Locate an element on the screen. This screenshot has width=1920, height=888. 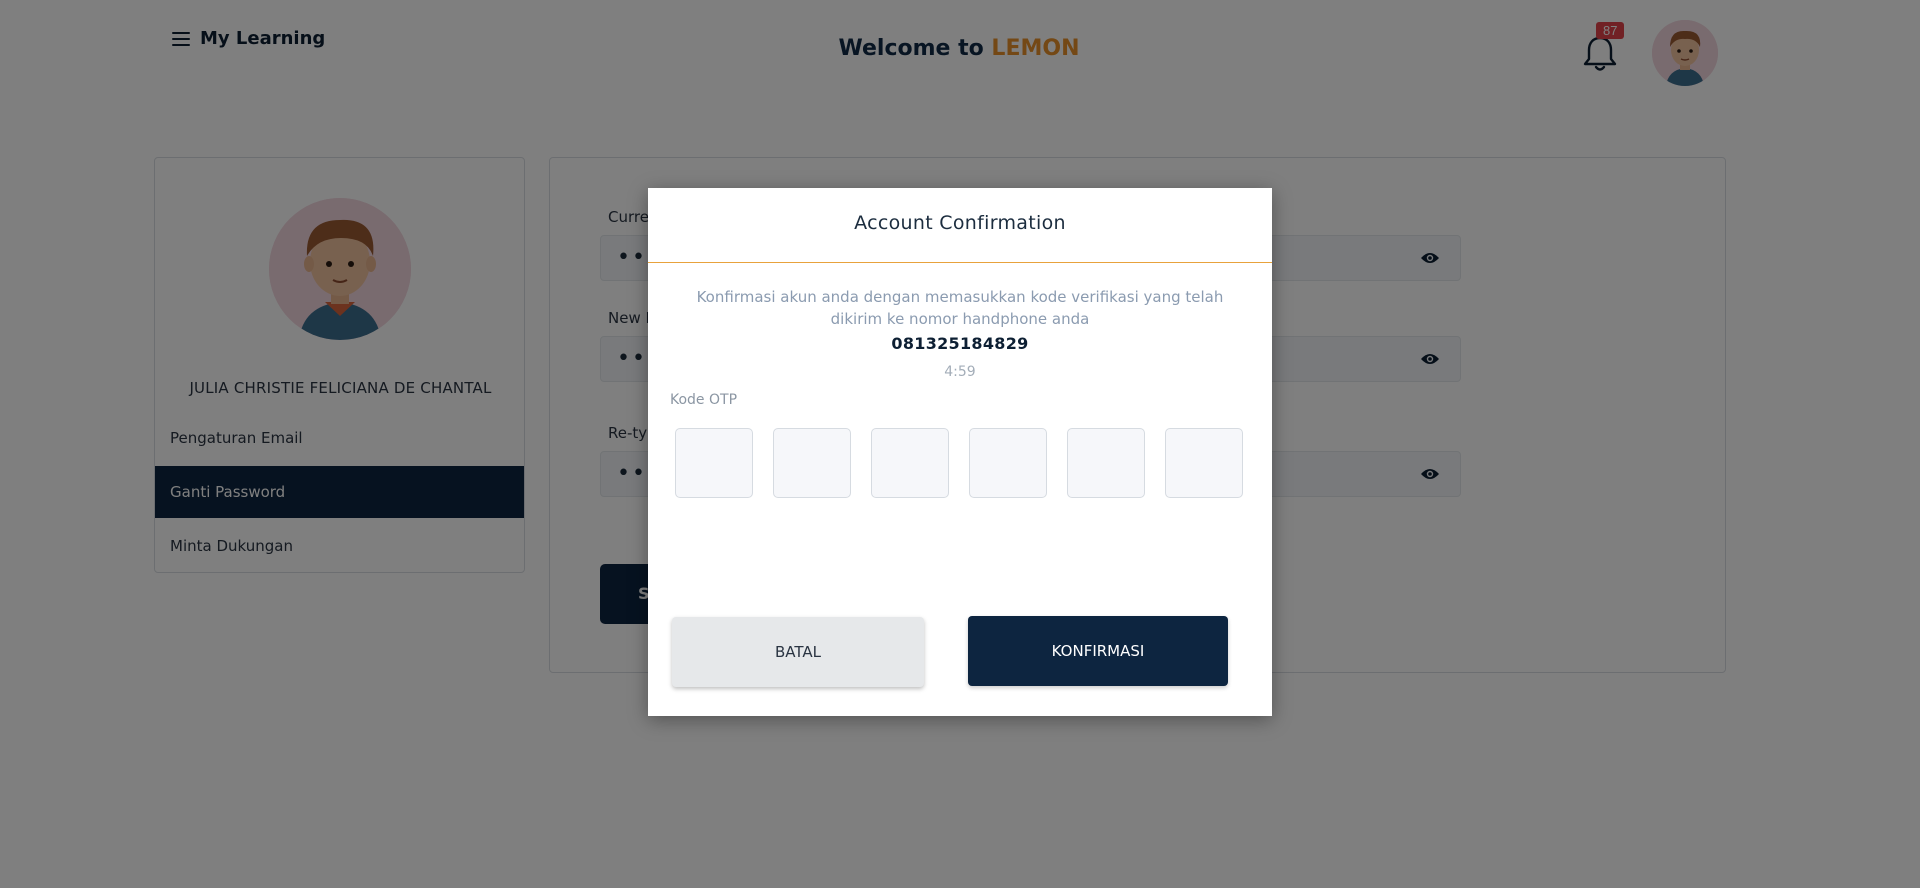
confirm-button: KONFIRMASI is located at coordinates (1098, 651).